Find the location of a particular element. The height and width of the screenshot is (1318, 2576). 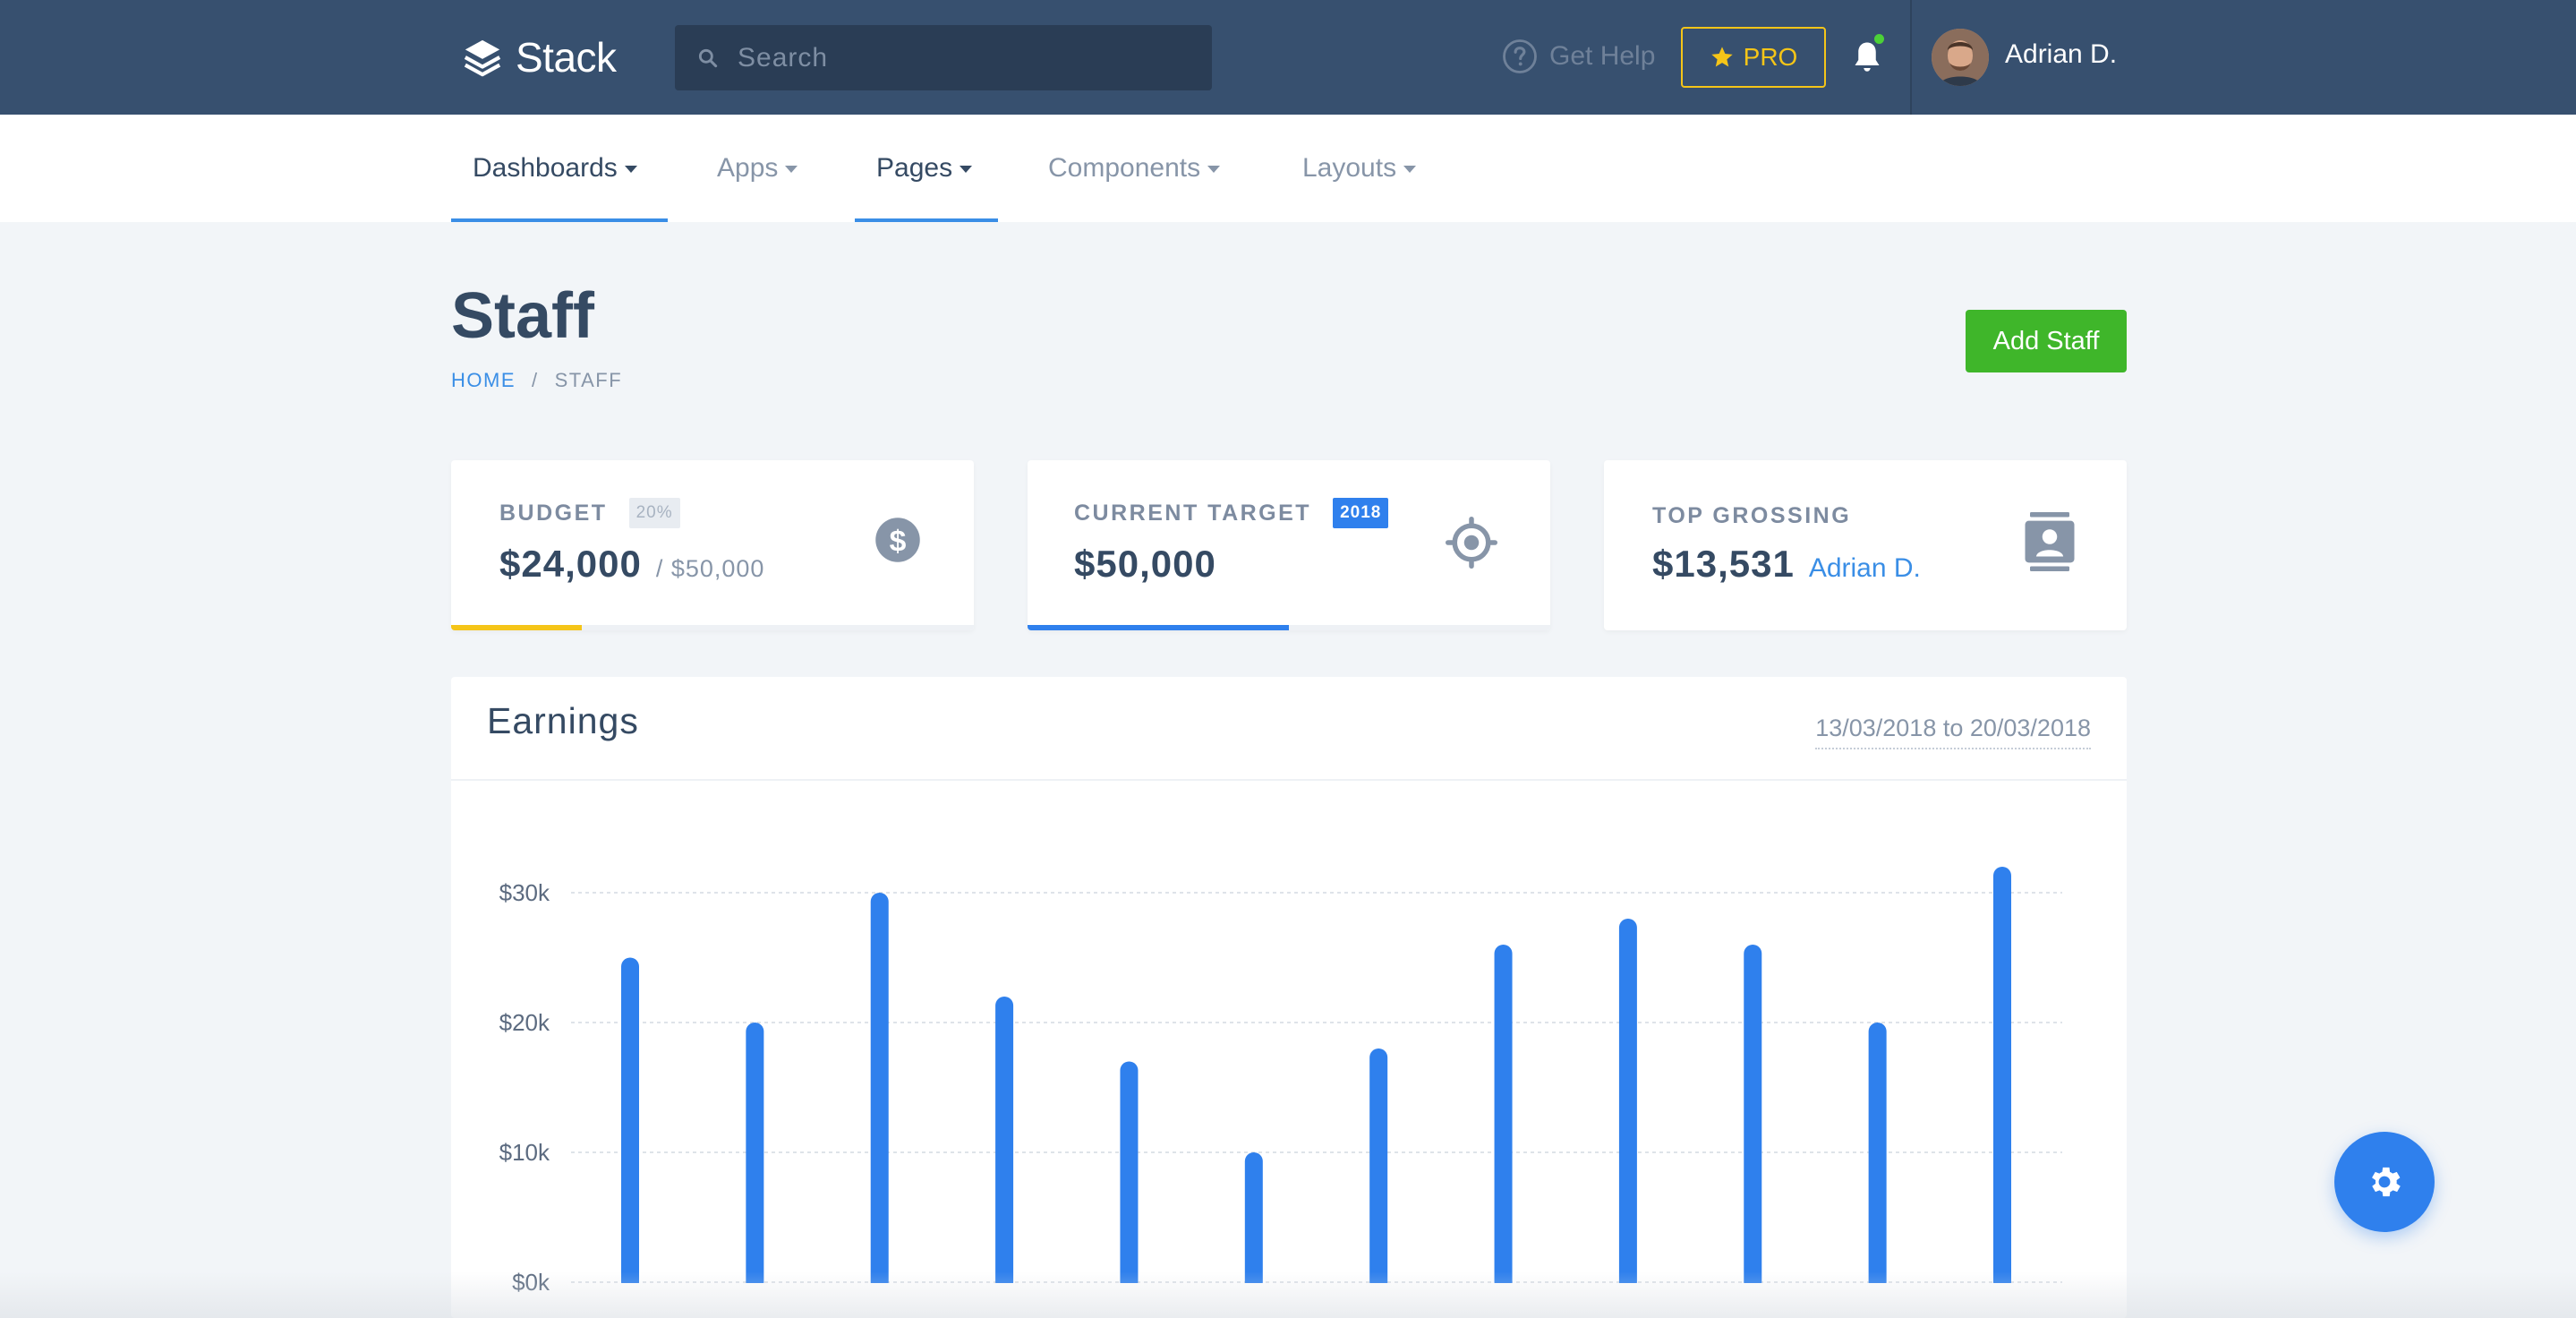

get-help-link: Get Help is located at coordinates (1578, 56).